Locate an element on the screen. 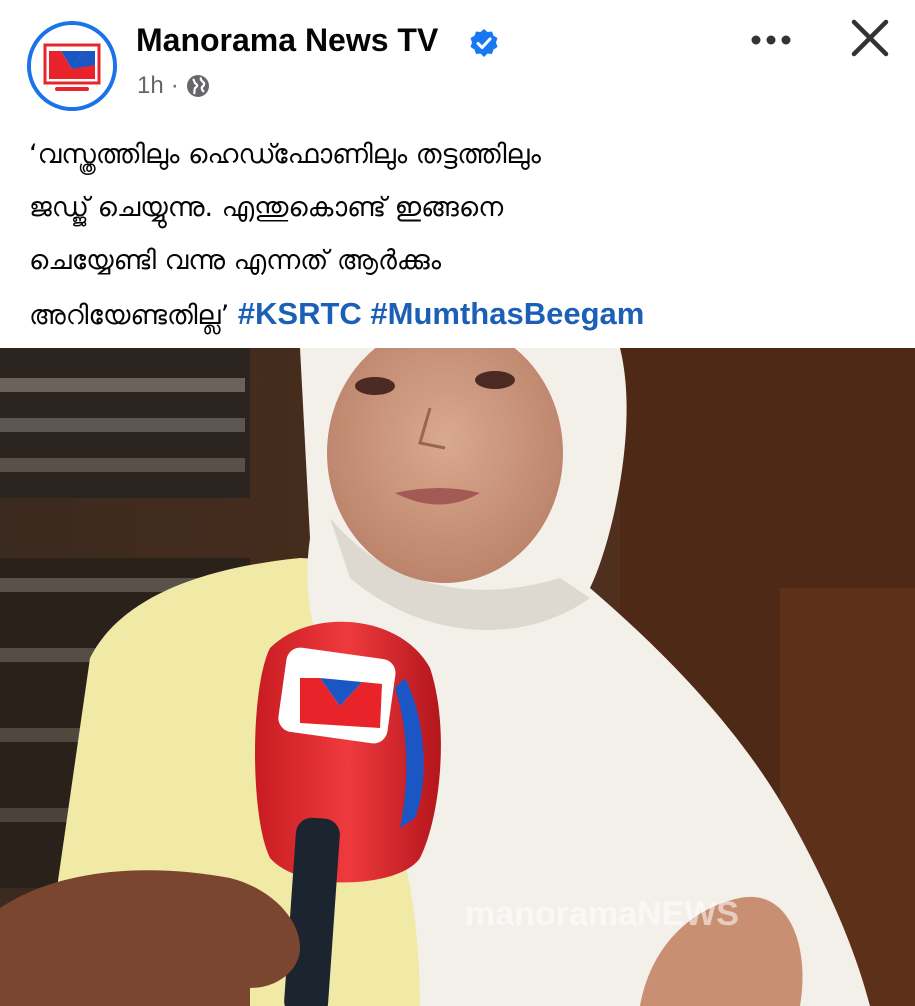 Image resolution: width=915 pixels, height=1006 pixels. manorama-logo is located at coordinates (72, 66).